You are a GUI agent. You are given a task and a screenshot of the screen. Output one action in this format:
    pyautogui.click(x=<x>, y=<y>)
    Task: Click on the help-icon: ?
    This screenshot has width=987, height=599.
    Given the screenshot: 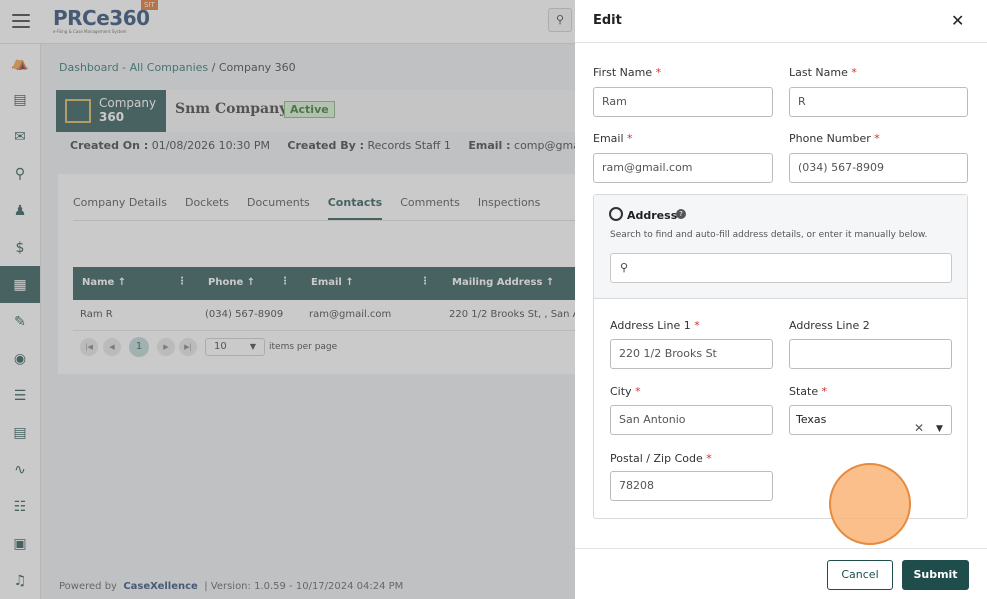 What is the action you would take?
    pyautogui.click(x=681, y=214)
    